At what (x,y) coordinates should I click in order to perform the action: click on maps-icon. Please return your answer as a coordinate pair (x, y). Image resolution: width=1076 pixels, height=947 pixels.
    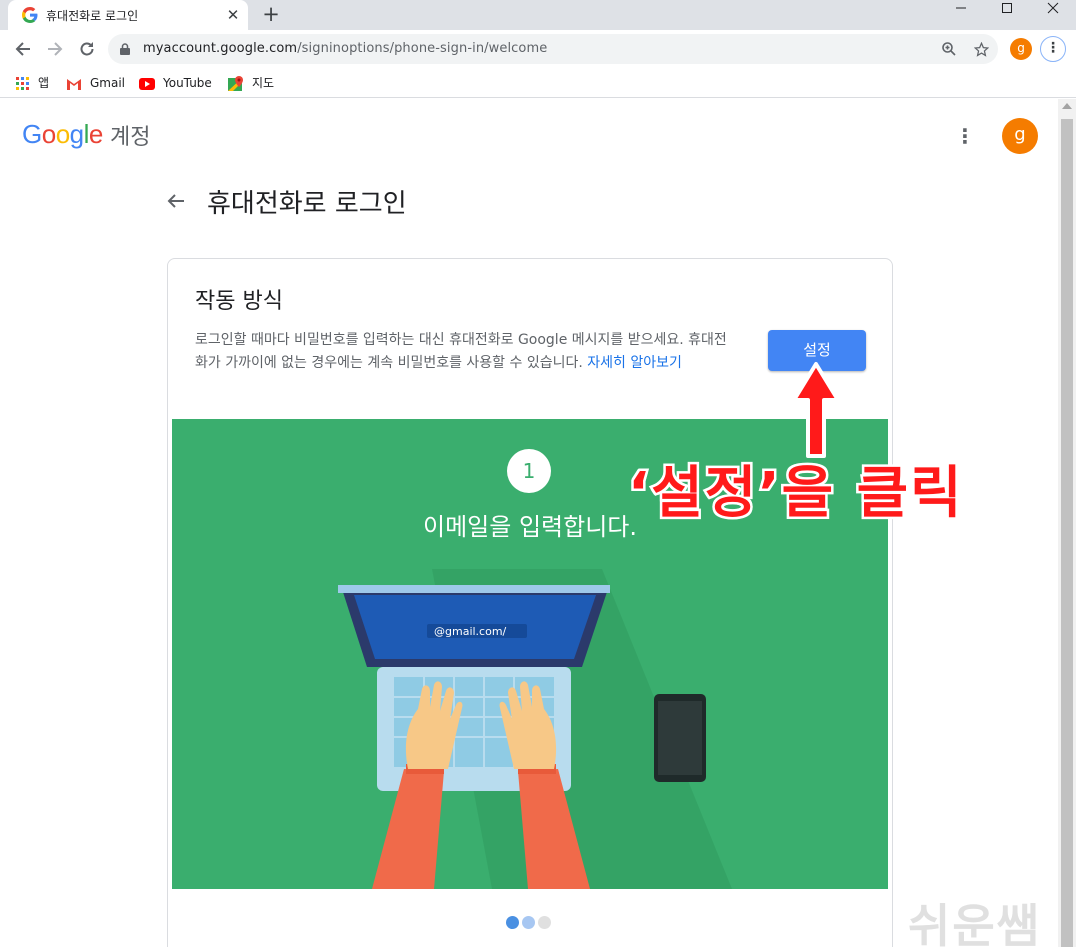
    Looking at the image, I should click on (235, 83).